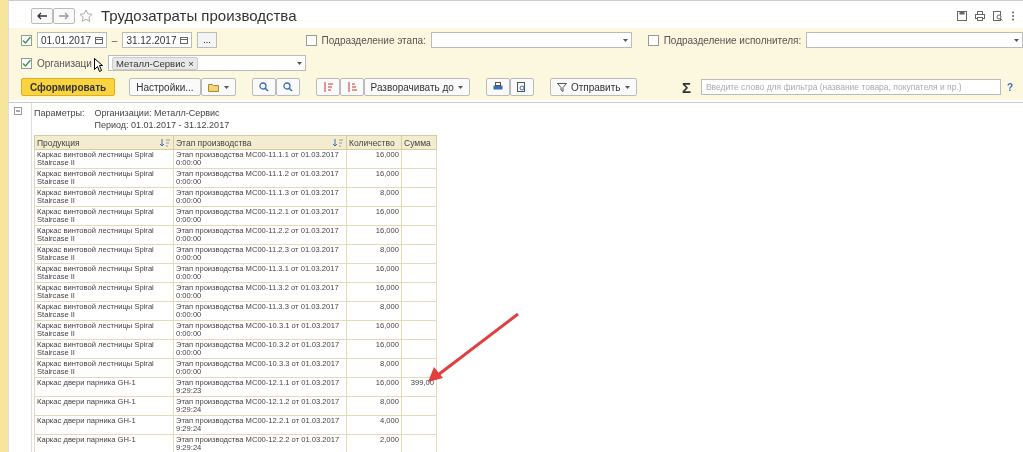 Image resolution: width=1023 pixels, height=452 pixels. I want to click on find-button, so click(263, 87).